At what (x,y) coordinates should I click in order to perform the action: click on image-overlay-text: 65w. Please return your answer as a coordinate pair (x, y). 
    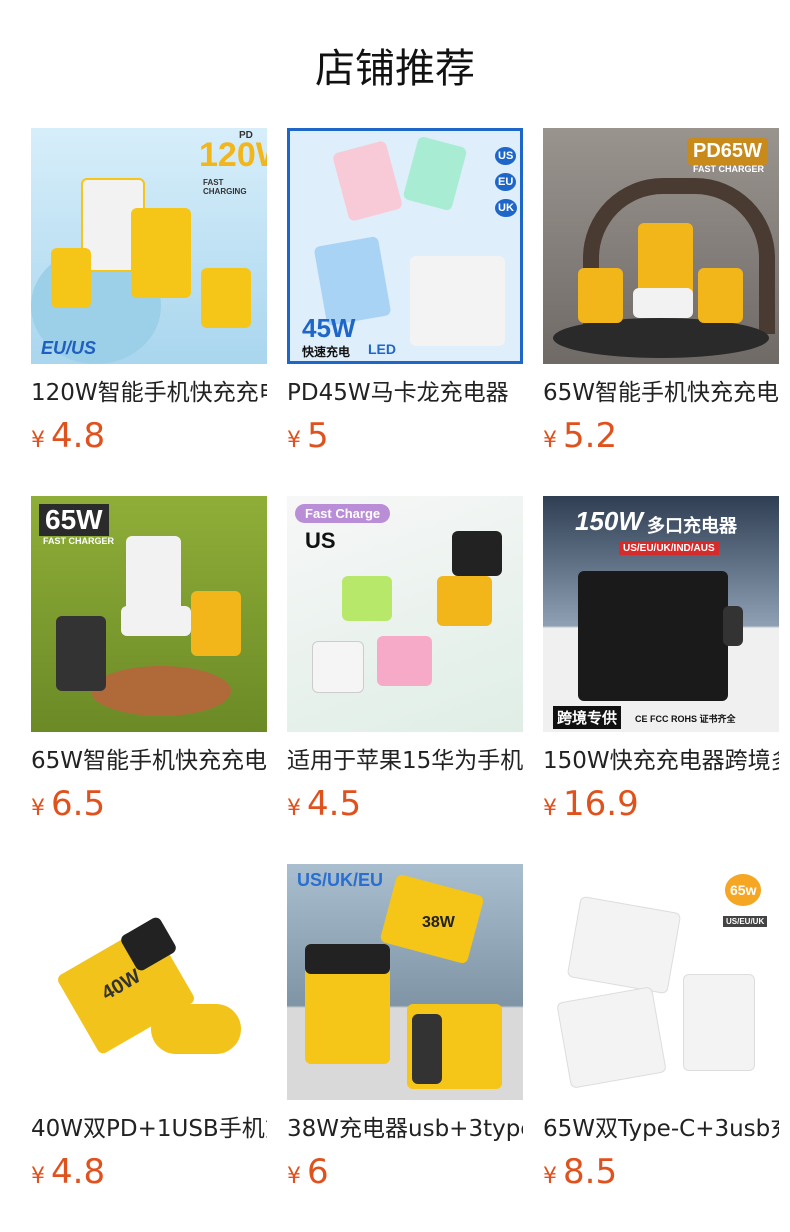
    Looking at the image, I should click on (743, 890).